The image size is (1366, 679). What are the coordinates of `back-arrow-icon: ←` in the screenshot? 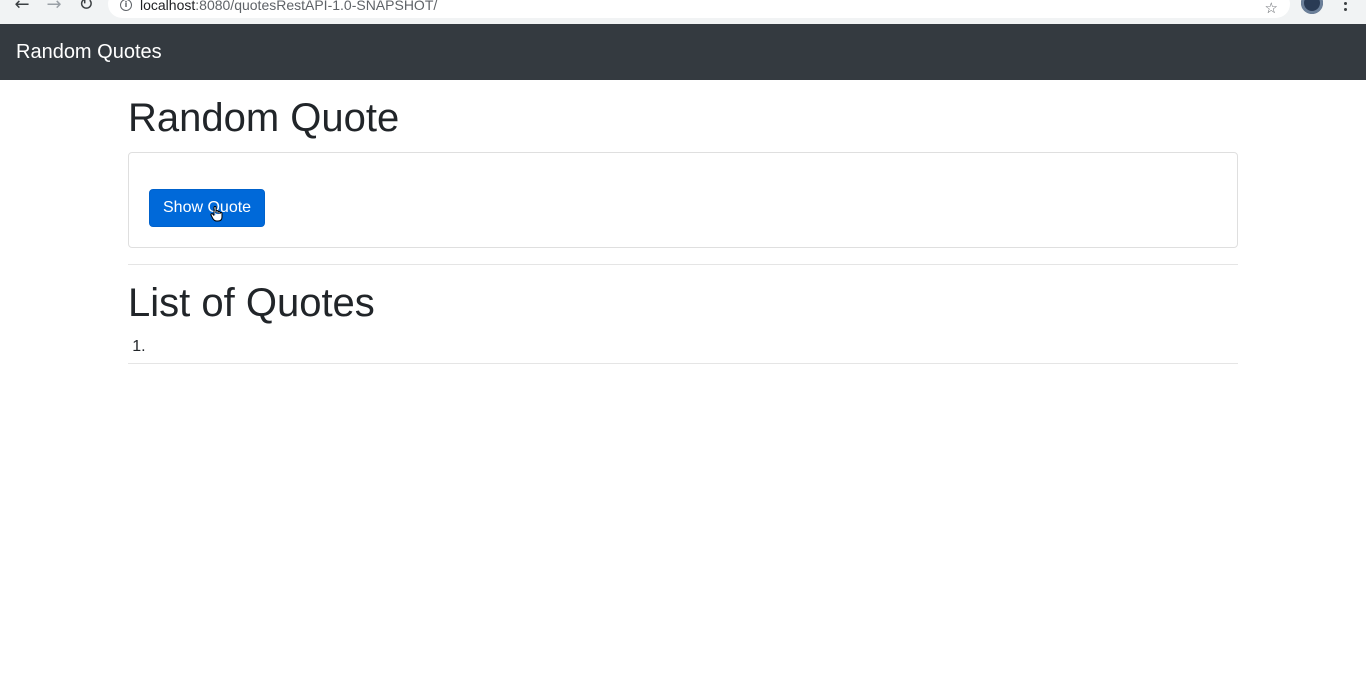 It's located at (22, 8).